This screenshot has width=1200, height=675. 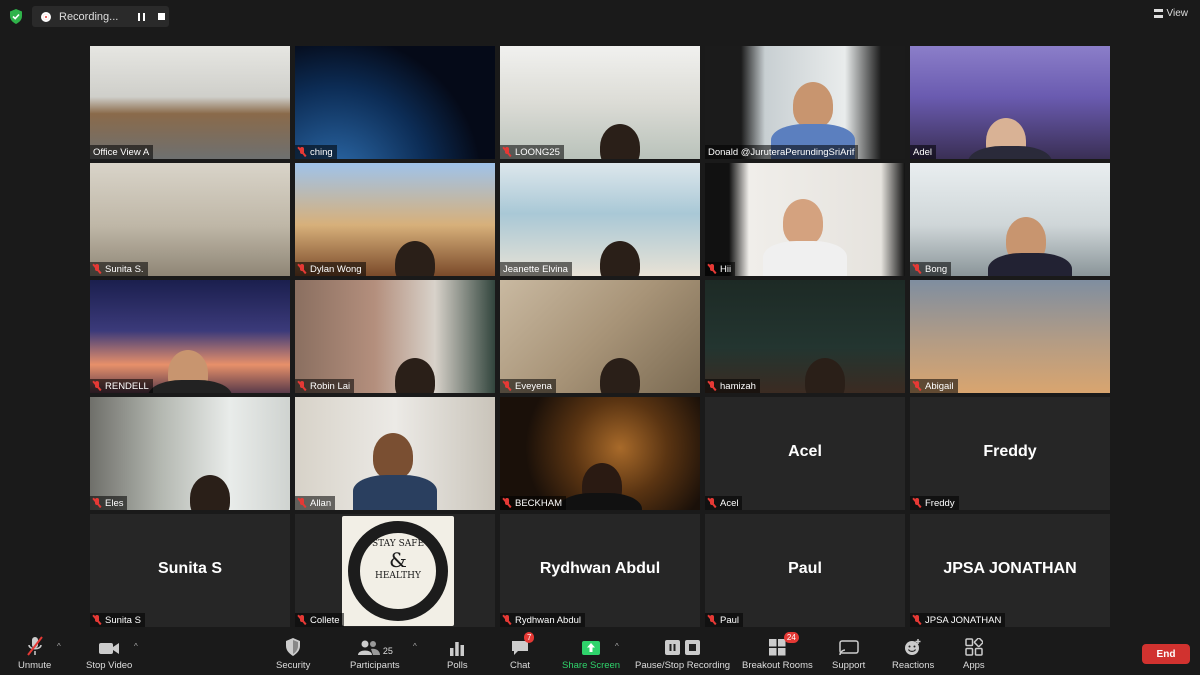 I want to click on participant-name: Hii, so click(x=726, y=269).